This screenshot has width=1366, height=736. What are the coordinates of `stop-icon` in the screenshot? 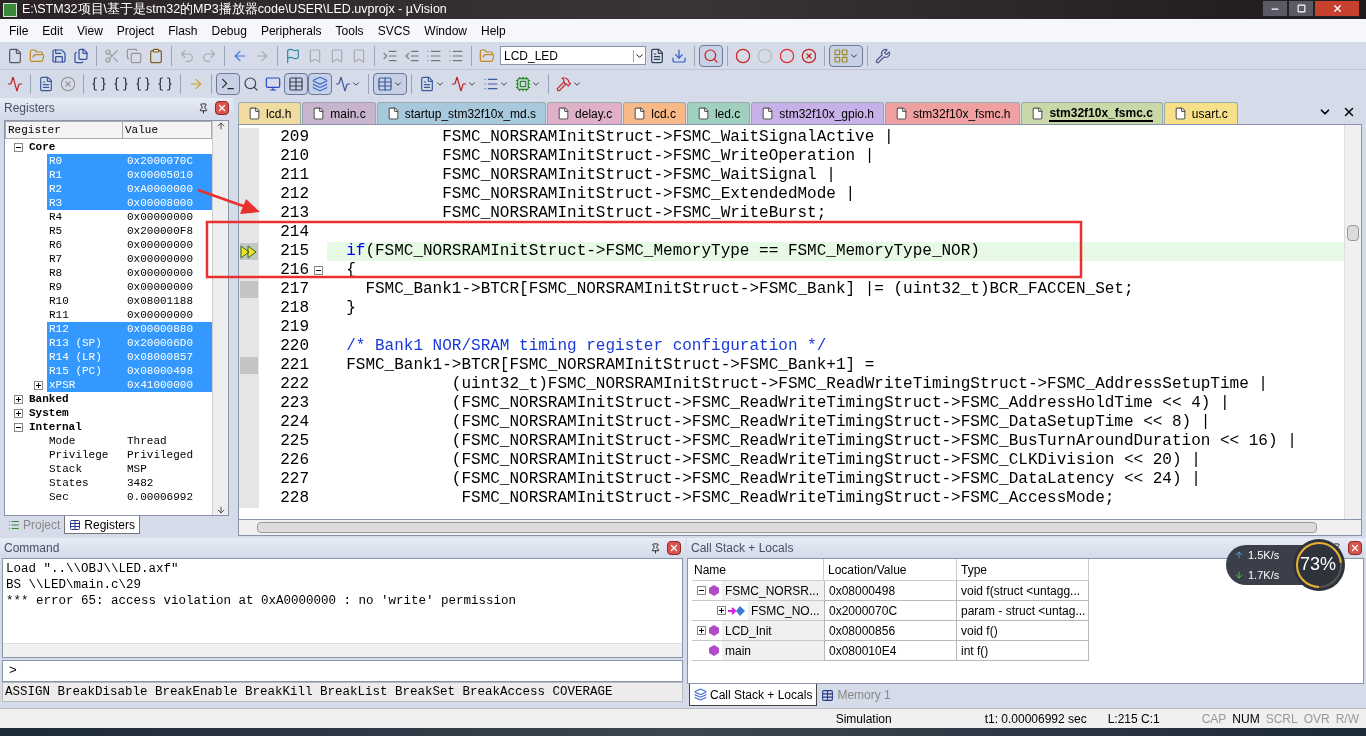 It's located at (68, 84).